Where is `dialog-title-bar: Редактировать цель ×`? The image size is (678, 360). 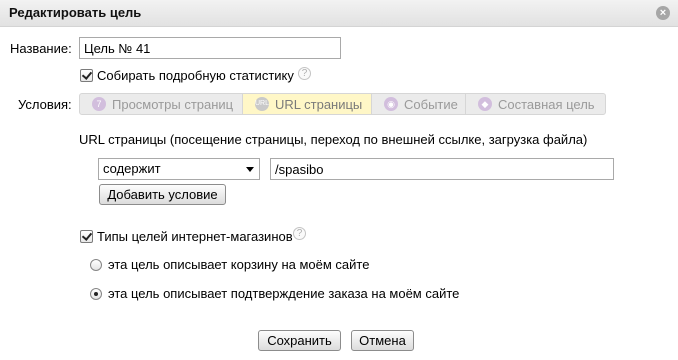 dialog-title-bar: Редактировать цель × is located at coordinates (339, 13).